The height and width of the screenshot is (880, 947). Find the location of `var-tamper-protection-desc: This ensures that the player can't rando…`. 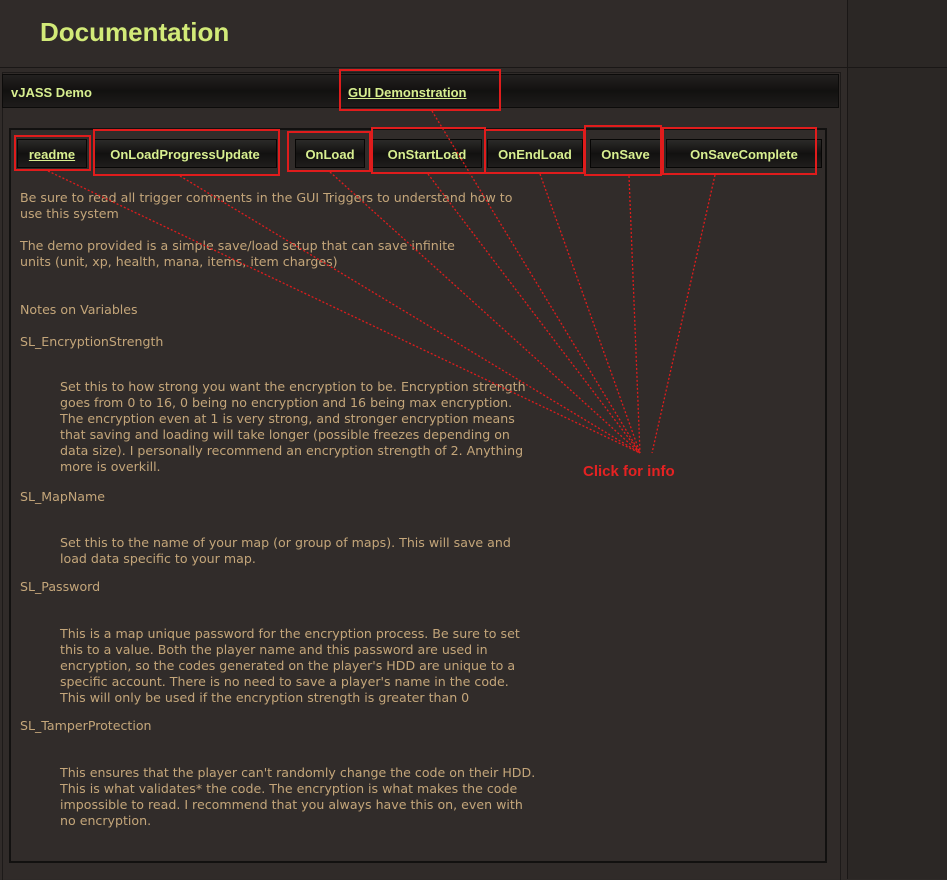

var-tamper-protection-desc: This ensures that the player can't rando… is located at coordinates (298, 796).